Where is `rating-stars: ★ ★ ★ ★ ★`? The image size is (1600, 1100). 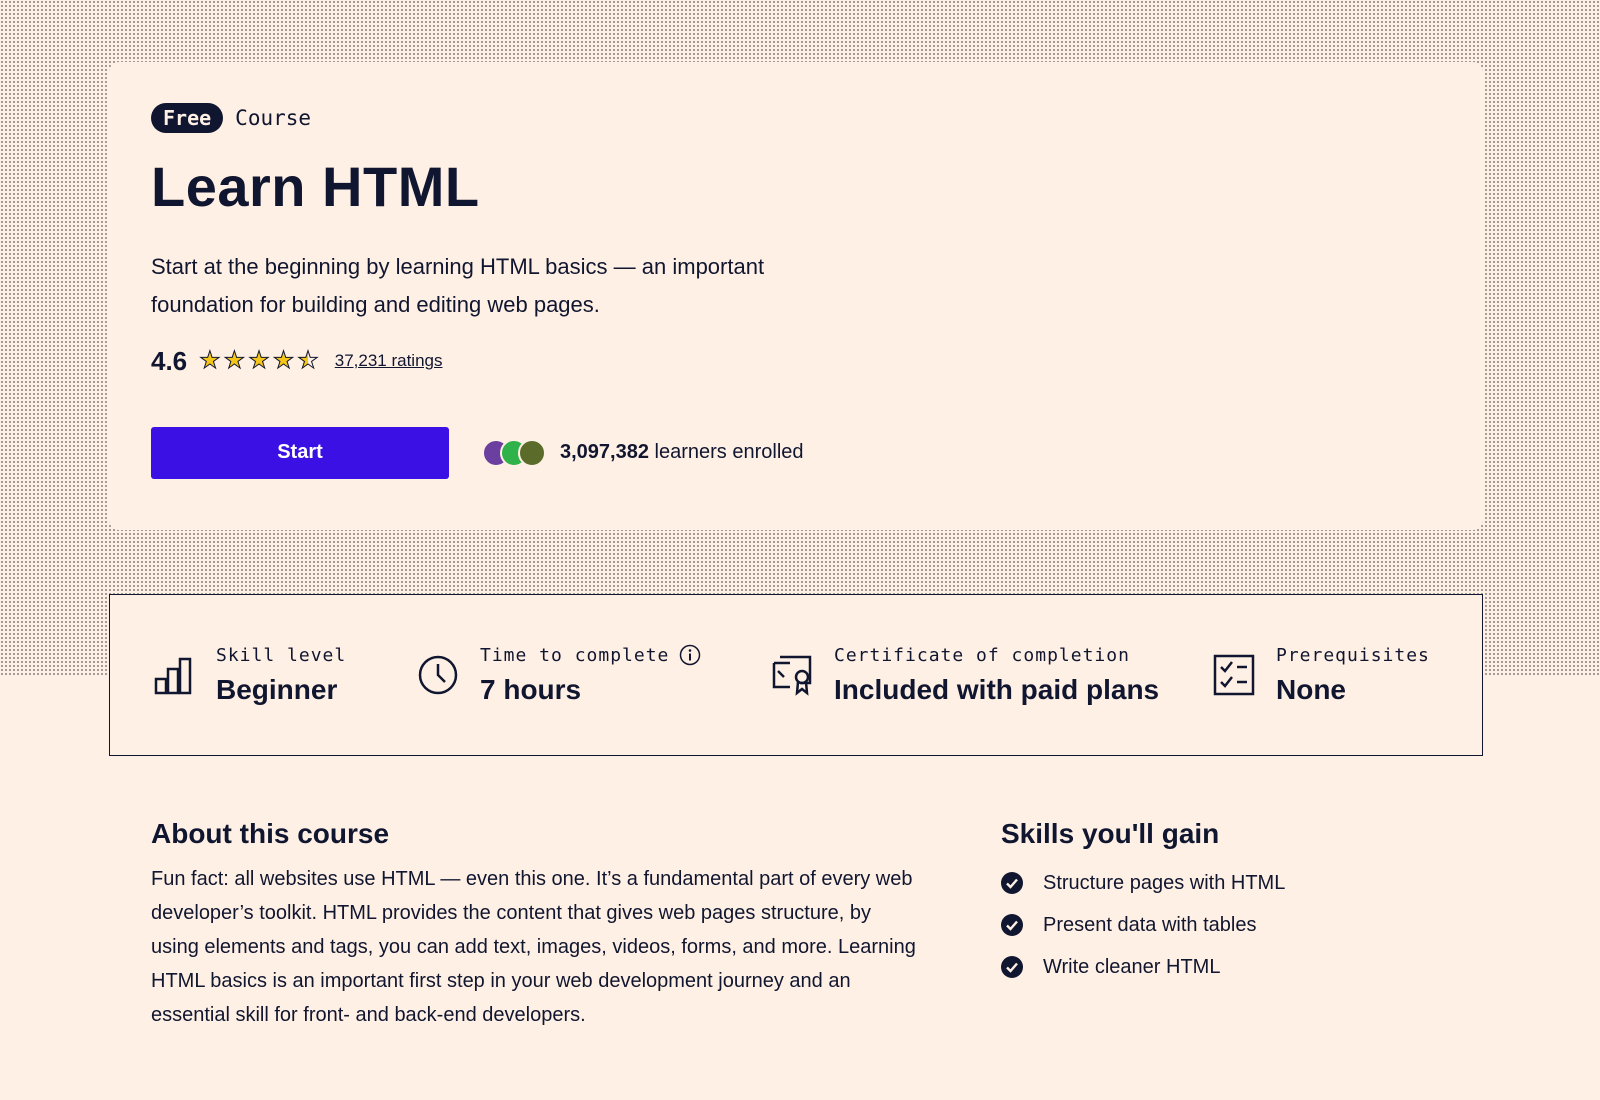
rating-stars: ★ ★ ★ ★ ★ is located at coordinates (259, 361).